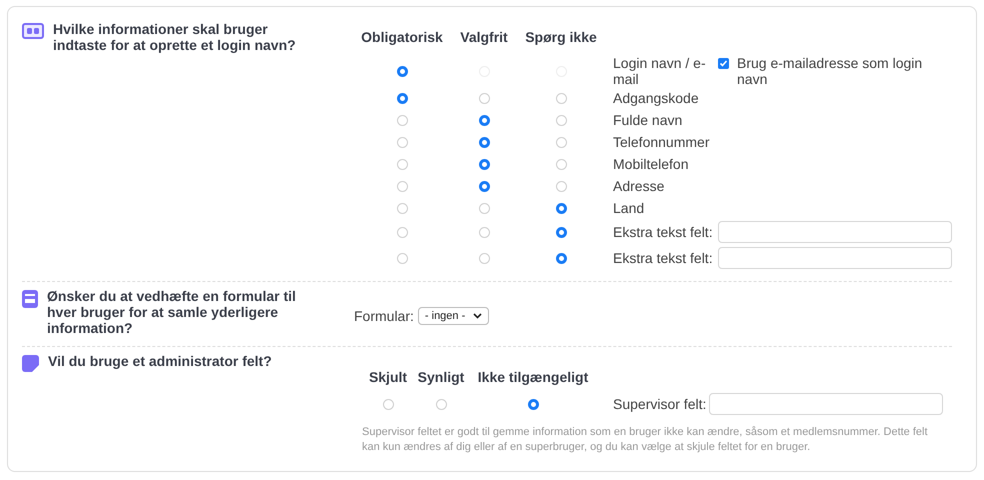  What do you see at coordinates (33, 31) in the screenshot?
I see `badge-icon` at bounding box center [33, 31].